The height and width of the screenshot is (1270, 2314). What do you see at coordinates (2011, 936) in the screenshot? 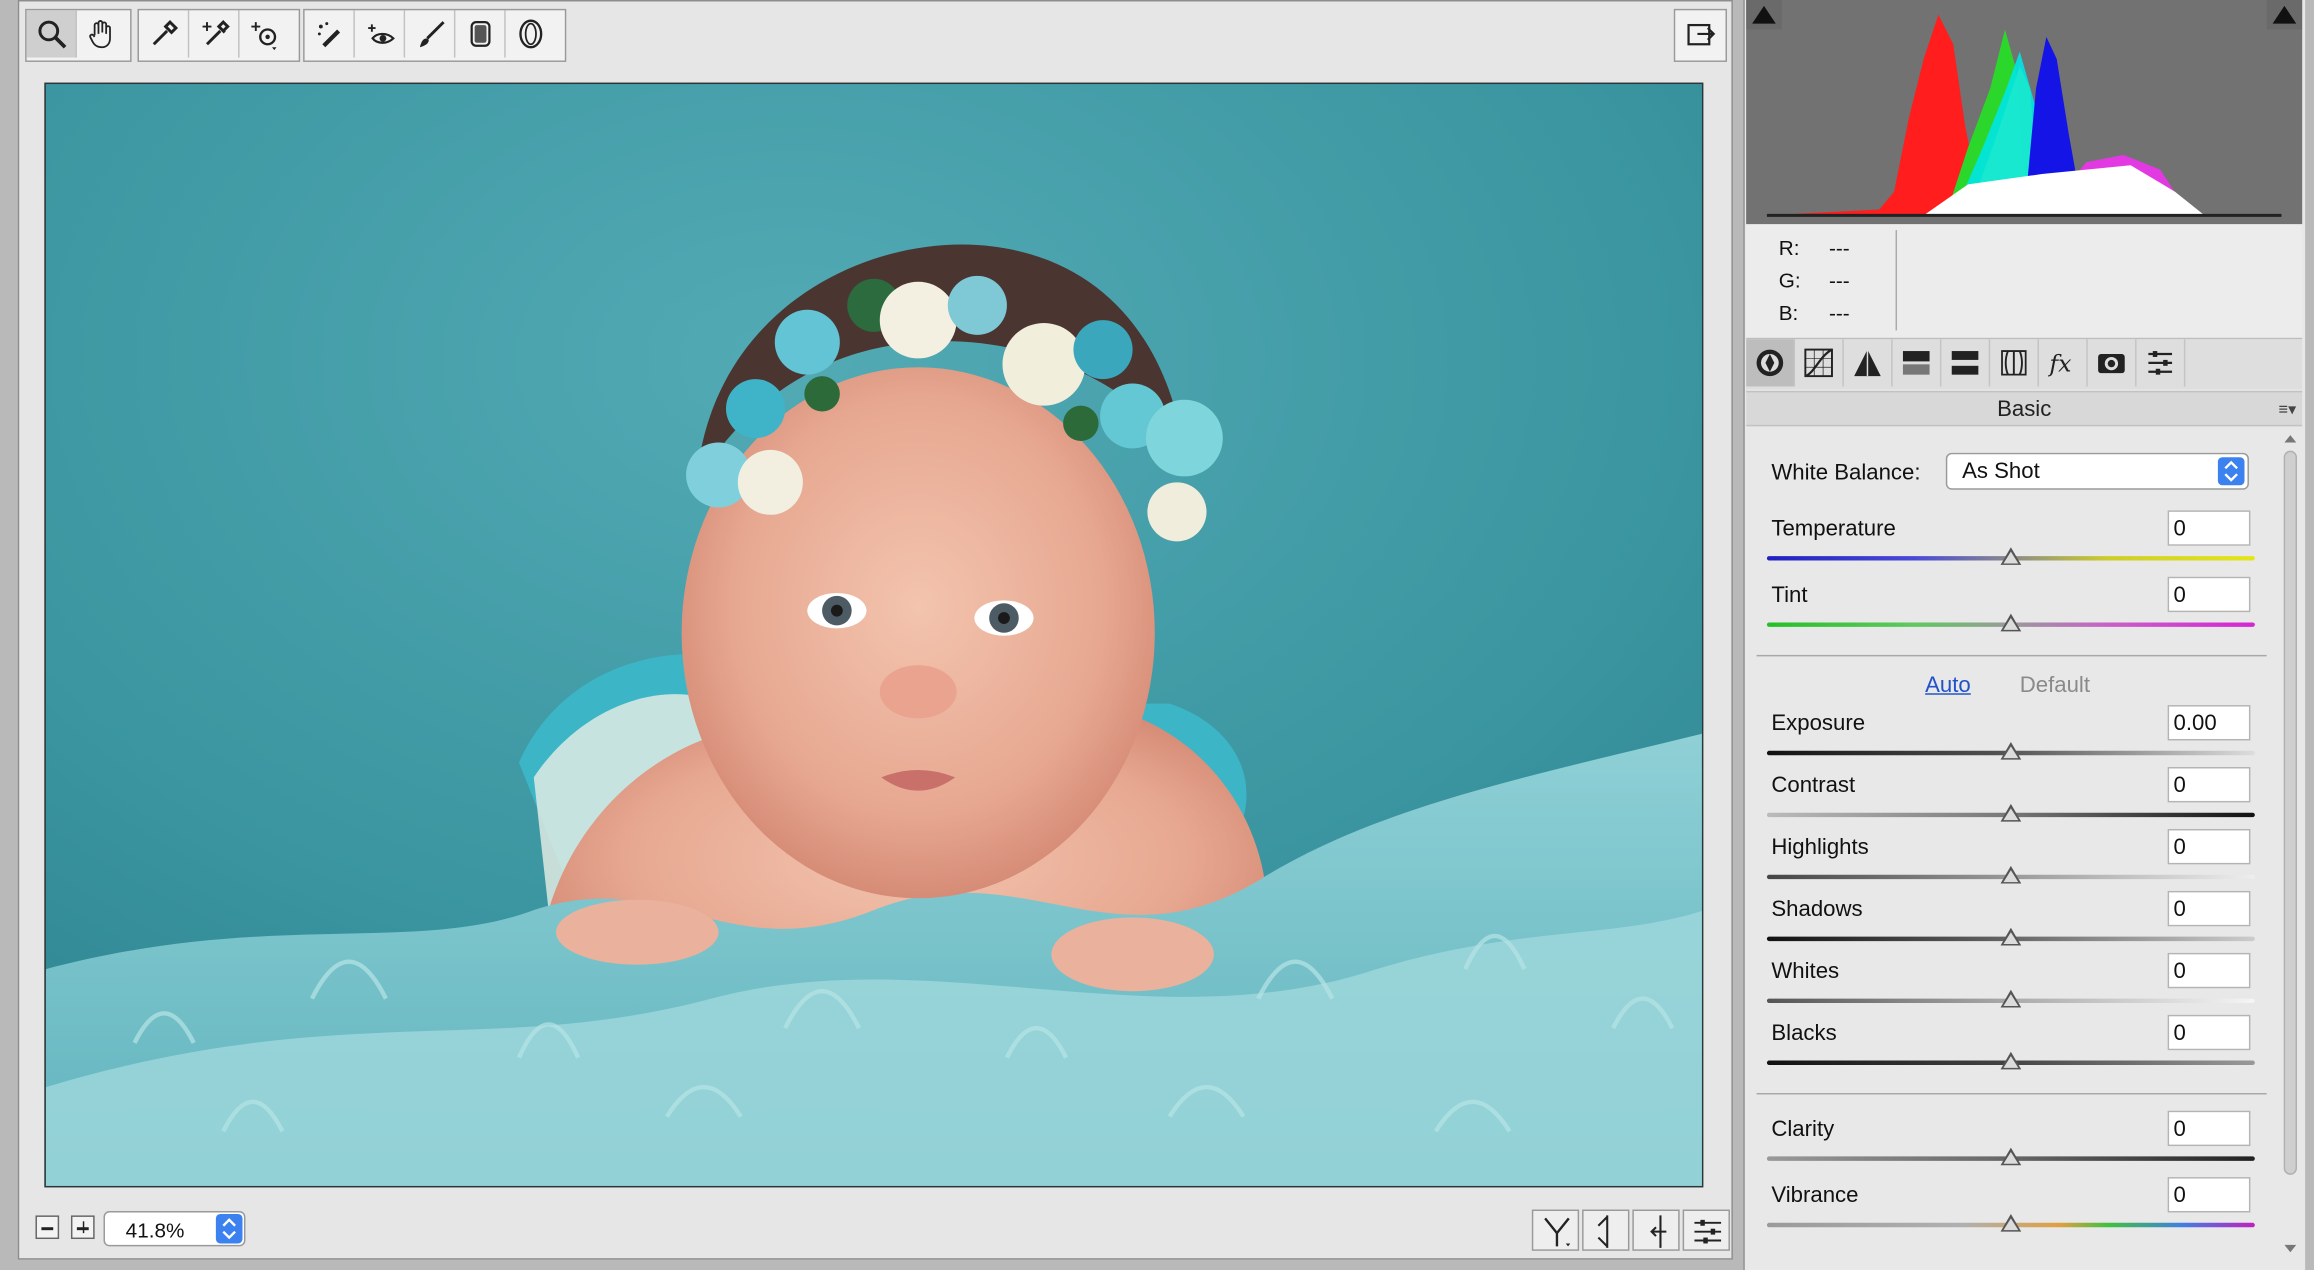
I see `slider-thumb-shadows` at bounding box center [2011, 936].